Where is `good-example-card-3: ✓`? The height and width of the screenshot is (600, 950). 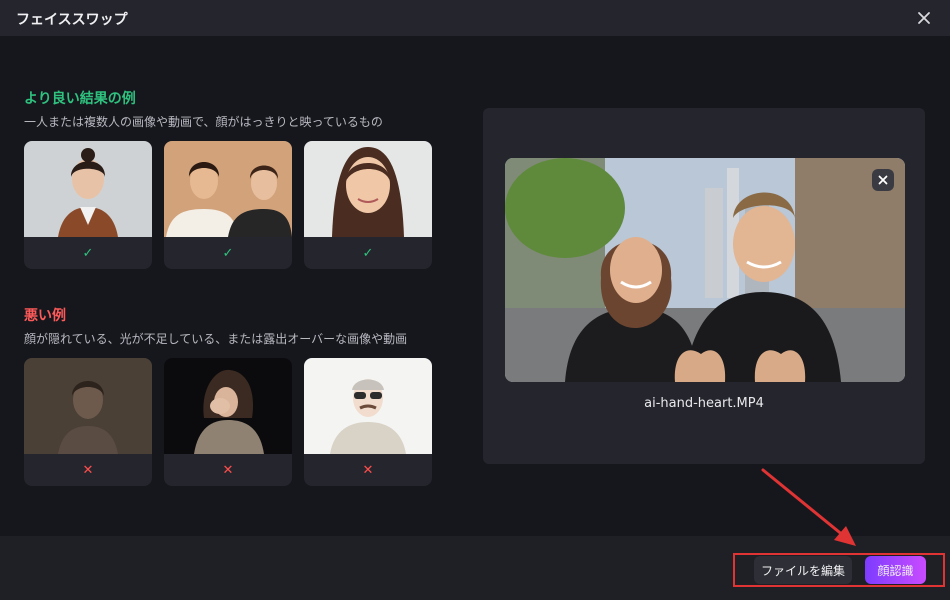 good-example-card-3: ✓ is located at coordinates (368, 205).